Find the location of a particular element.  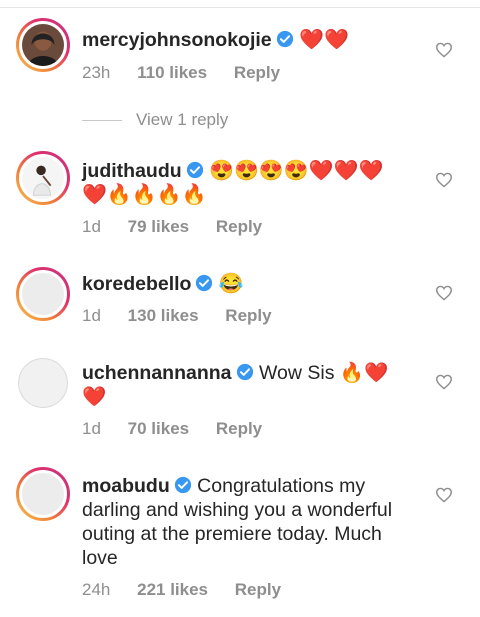

comment-username: mercyjohnsonokojie is located at coordinates (177, 40).